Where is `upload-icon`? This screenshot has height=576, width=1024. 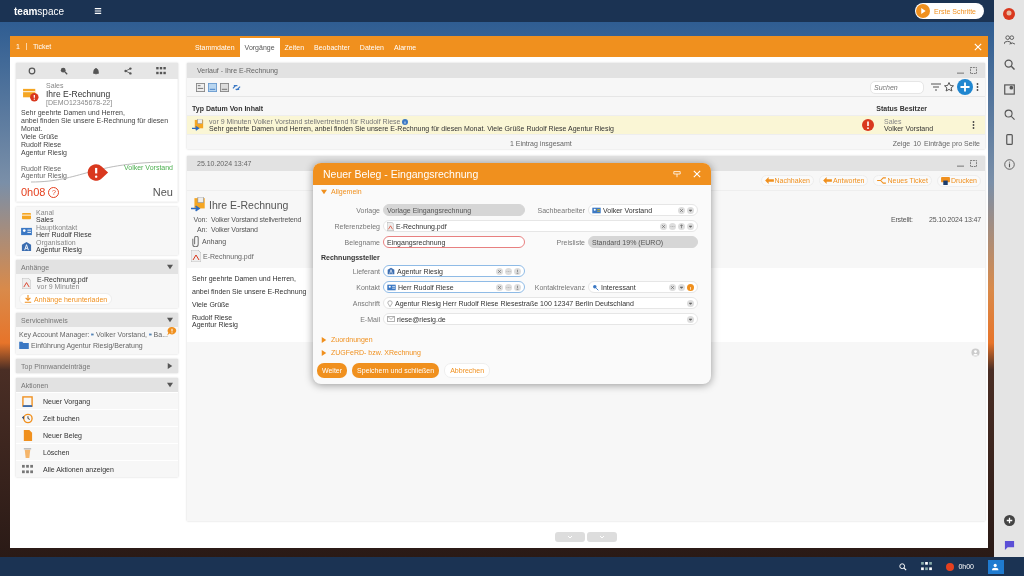
upload-icon is located at coordinates (681, 226).